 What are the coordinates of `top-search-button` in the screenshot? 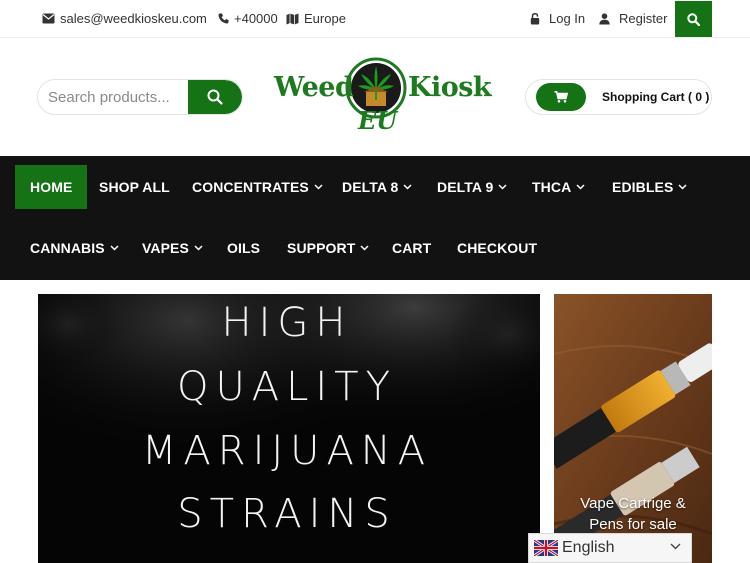 It's located at (693, 19).